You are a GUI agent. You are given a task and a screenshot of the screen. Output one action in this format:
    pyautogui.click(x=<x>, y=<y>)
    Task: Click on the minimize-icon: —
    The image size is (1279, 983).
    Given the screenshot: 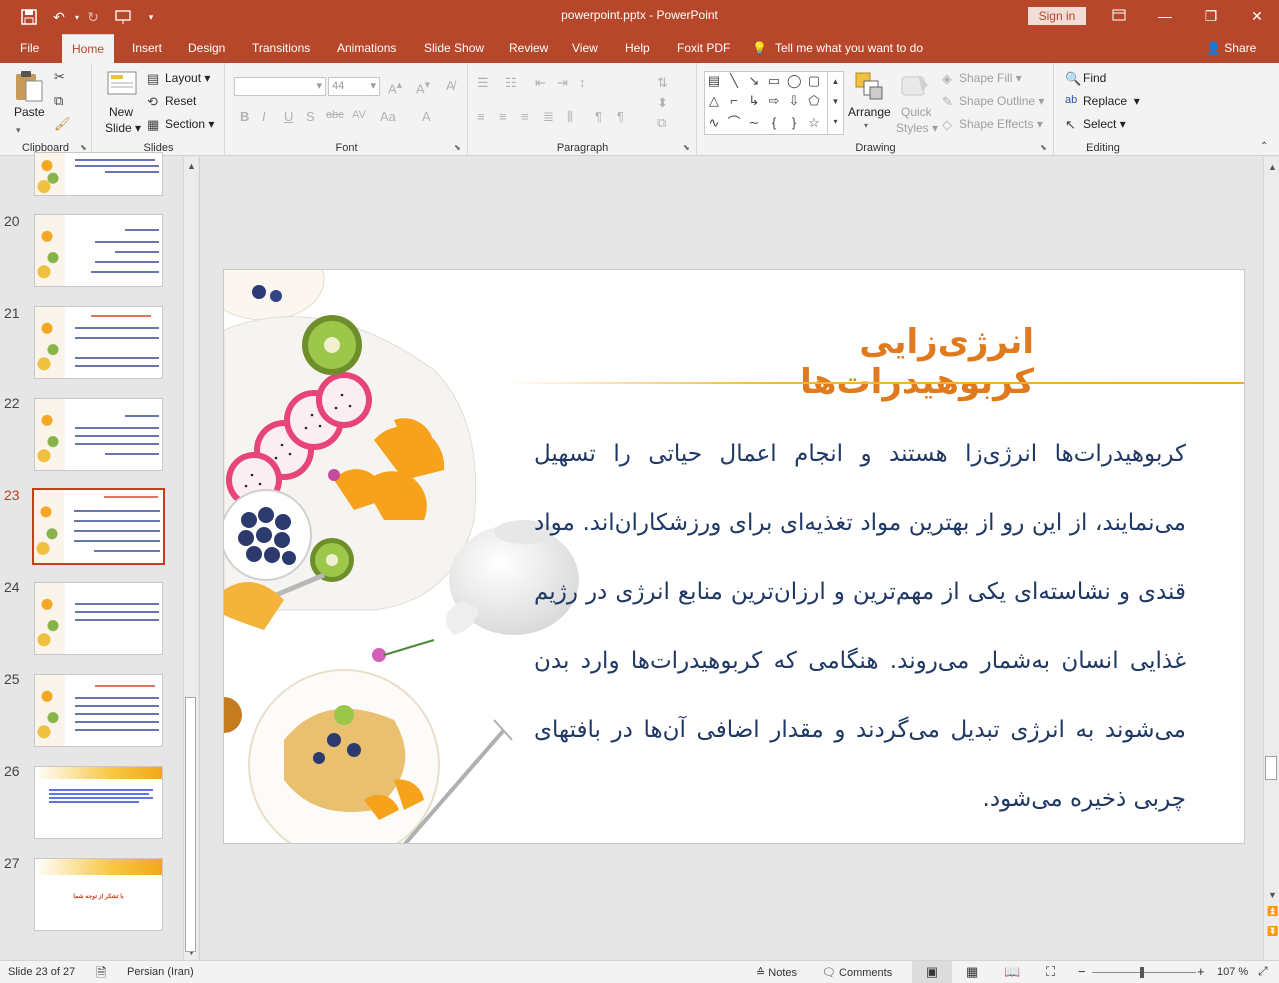 What is the action you would take?
    pyautogui.click(x=1165, y=16)
    